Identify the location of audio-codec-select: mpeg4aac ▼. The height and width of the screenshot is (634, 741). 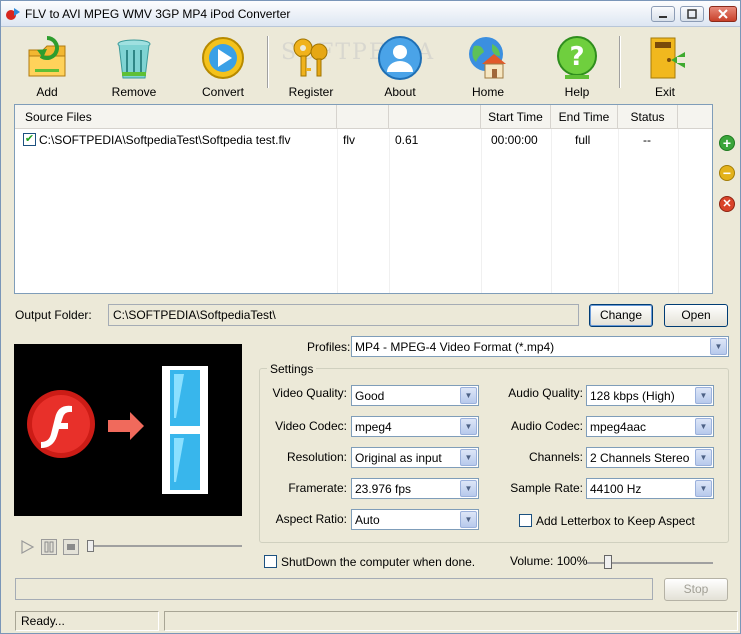
(650, 426).